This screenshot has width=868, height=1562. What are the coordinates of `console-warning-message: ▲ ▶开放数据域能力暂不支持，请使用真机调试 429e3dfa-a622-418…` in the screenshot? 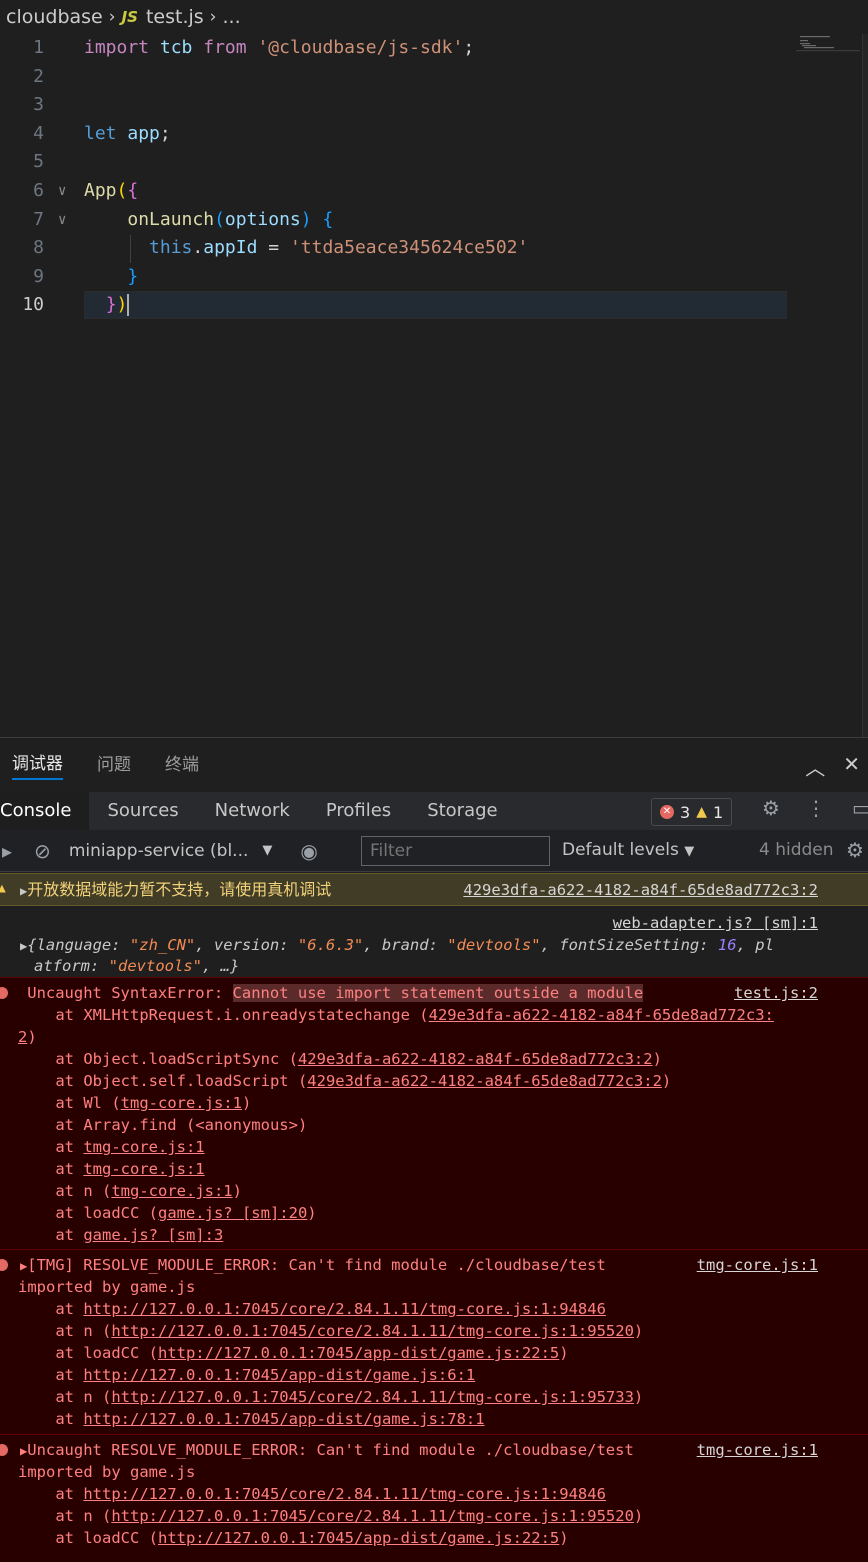 It's located at (434, 889).